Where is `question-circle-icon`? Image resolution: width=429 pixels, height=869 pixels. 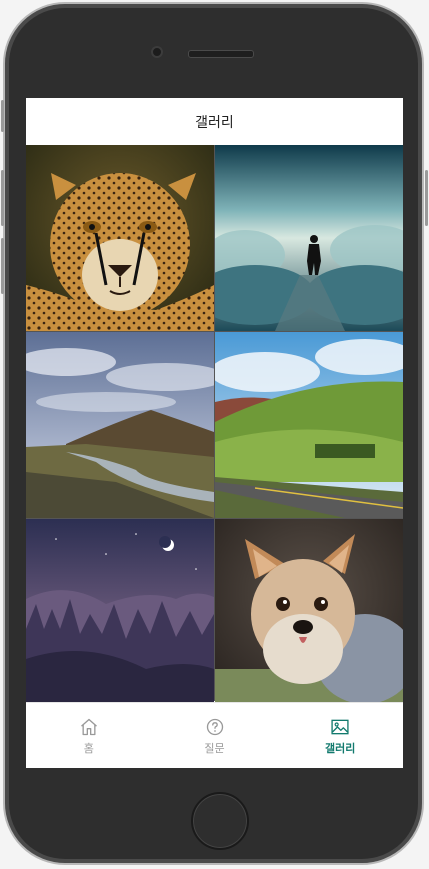 question-circle-icon is located at coordinates (214, 726).